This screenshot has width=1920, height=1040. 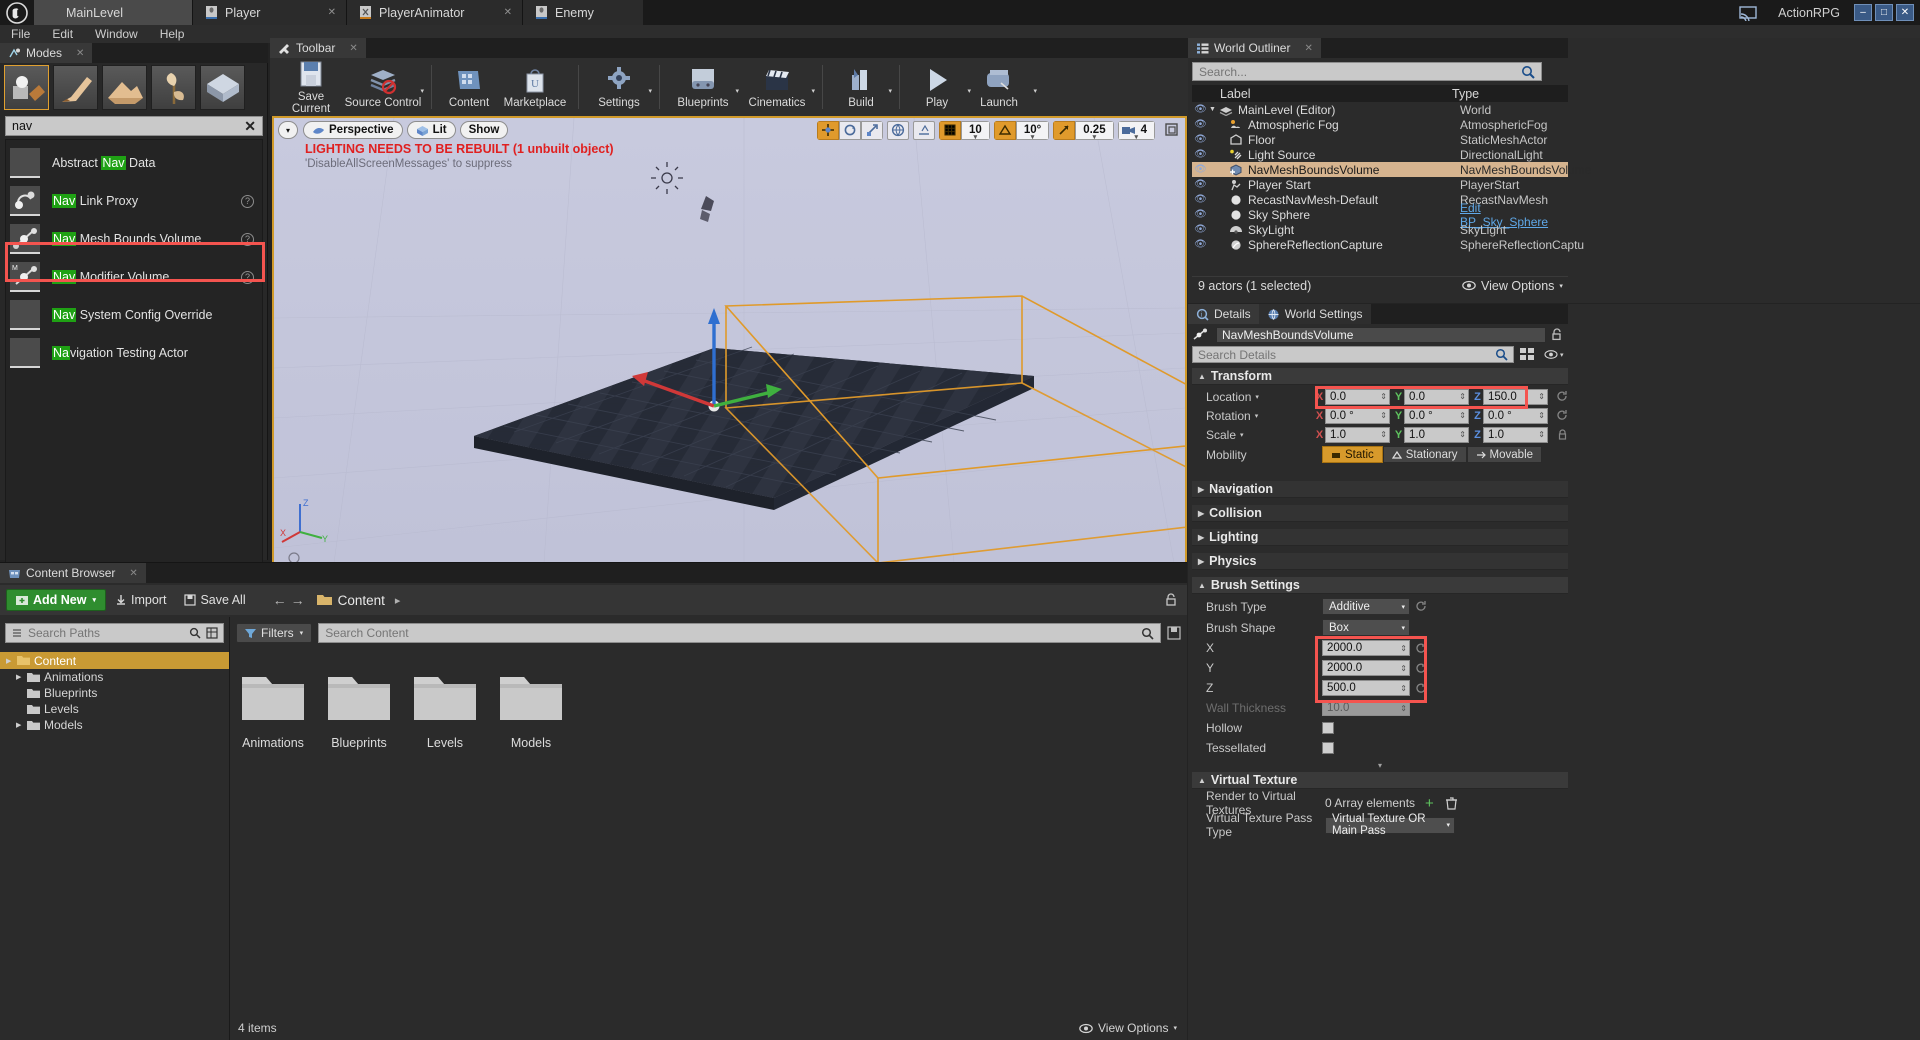 I want to click on modes-search-box: ✕, so click(x=134, y=126).